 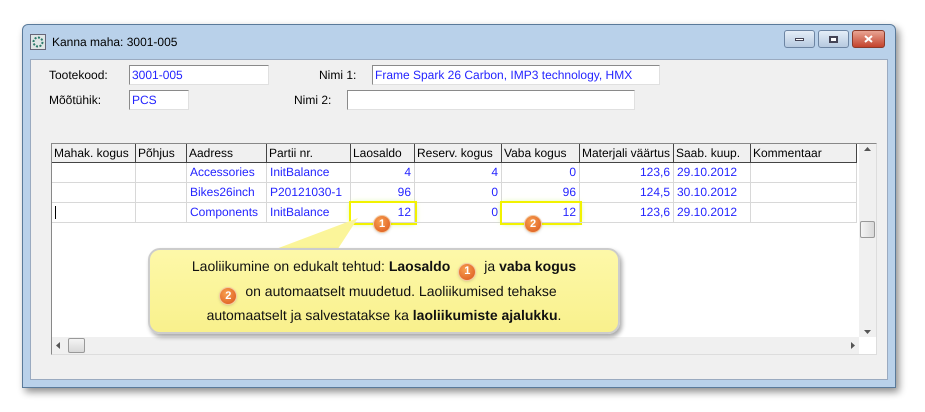 What do you see at coordinates (199, 75) in the screenshot?
I see `text-field: 3001-005` at bounding box center [199, 75].